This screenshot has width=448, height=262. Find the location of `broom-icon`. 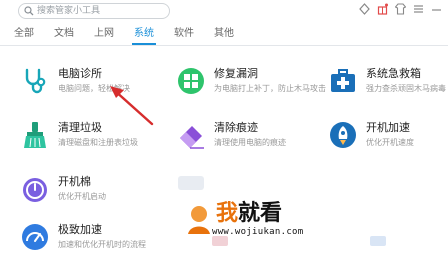

broom-icon is located at coordinates (35, 135).